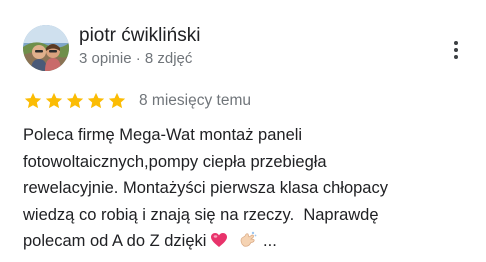 The image size is (486, 262). I want to click on more-vert-icon, so click(456, 43).